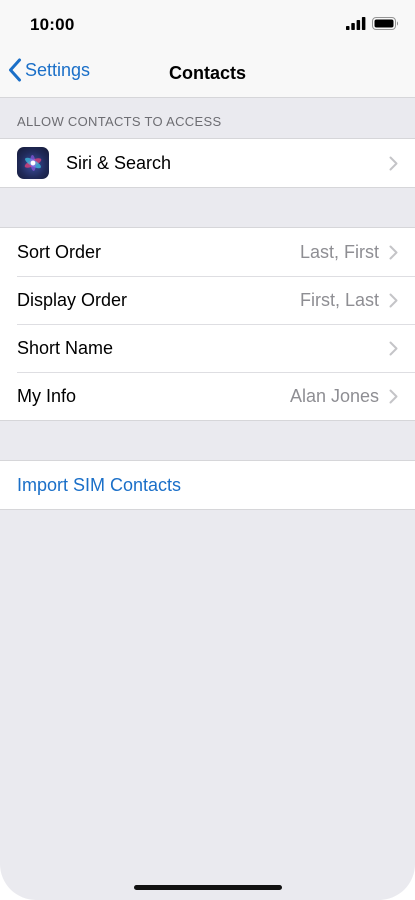 The image size is (415, 900). Describe the element at coordinates (207, 25) in the screenshot. I see `status-bar: 10:00` at that location.